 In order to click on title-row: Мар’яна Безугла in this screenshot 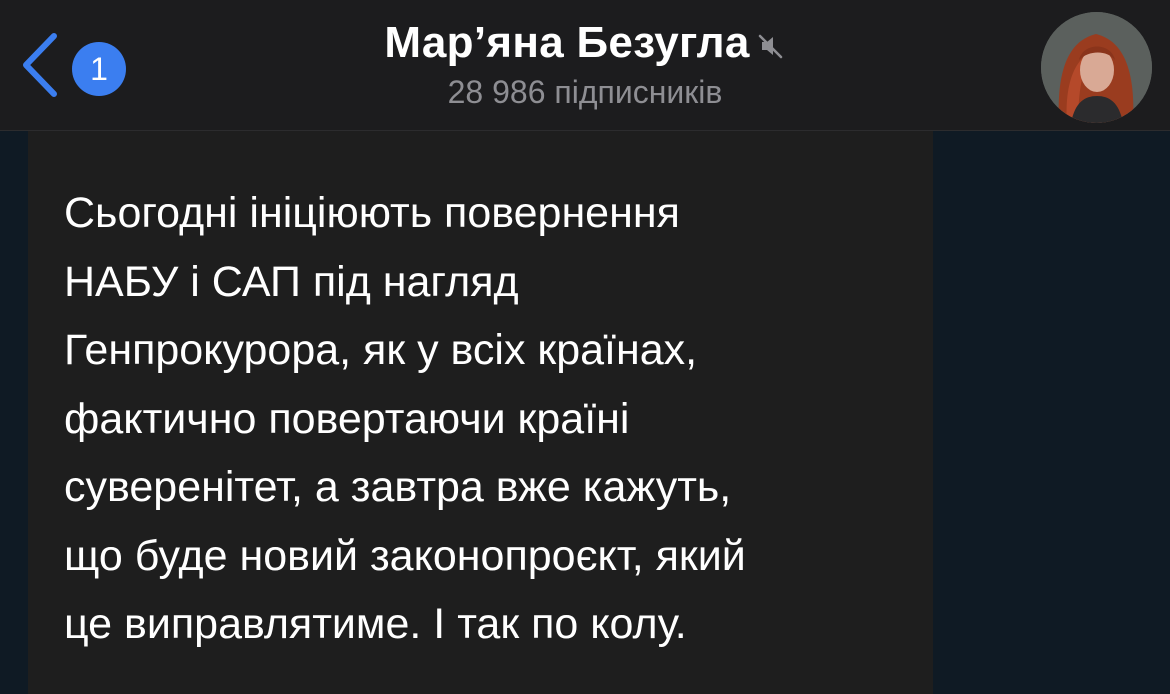, I will do `click(584, 43)`.